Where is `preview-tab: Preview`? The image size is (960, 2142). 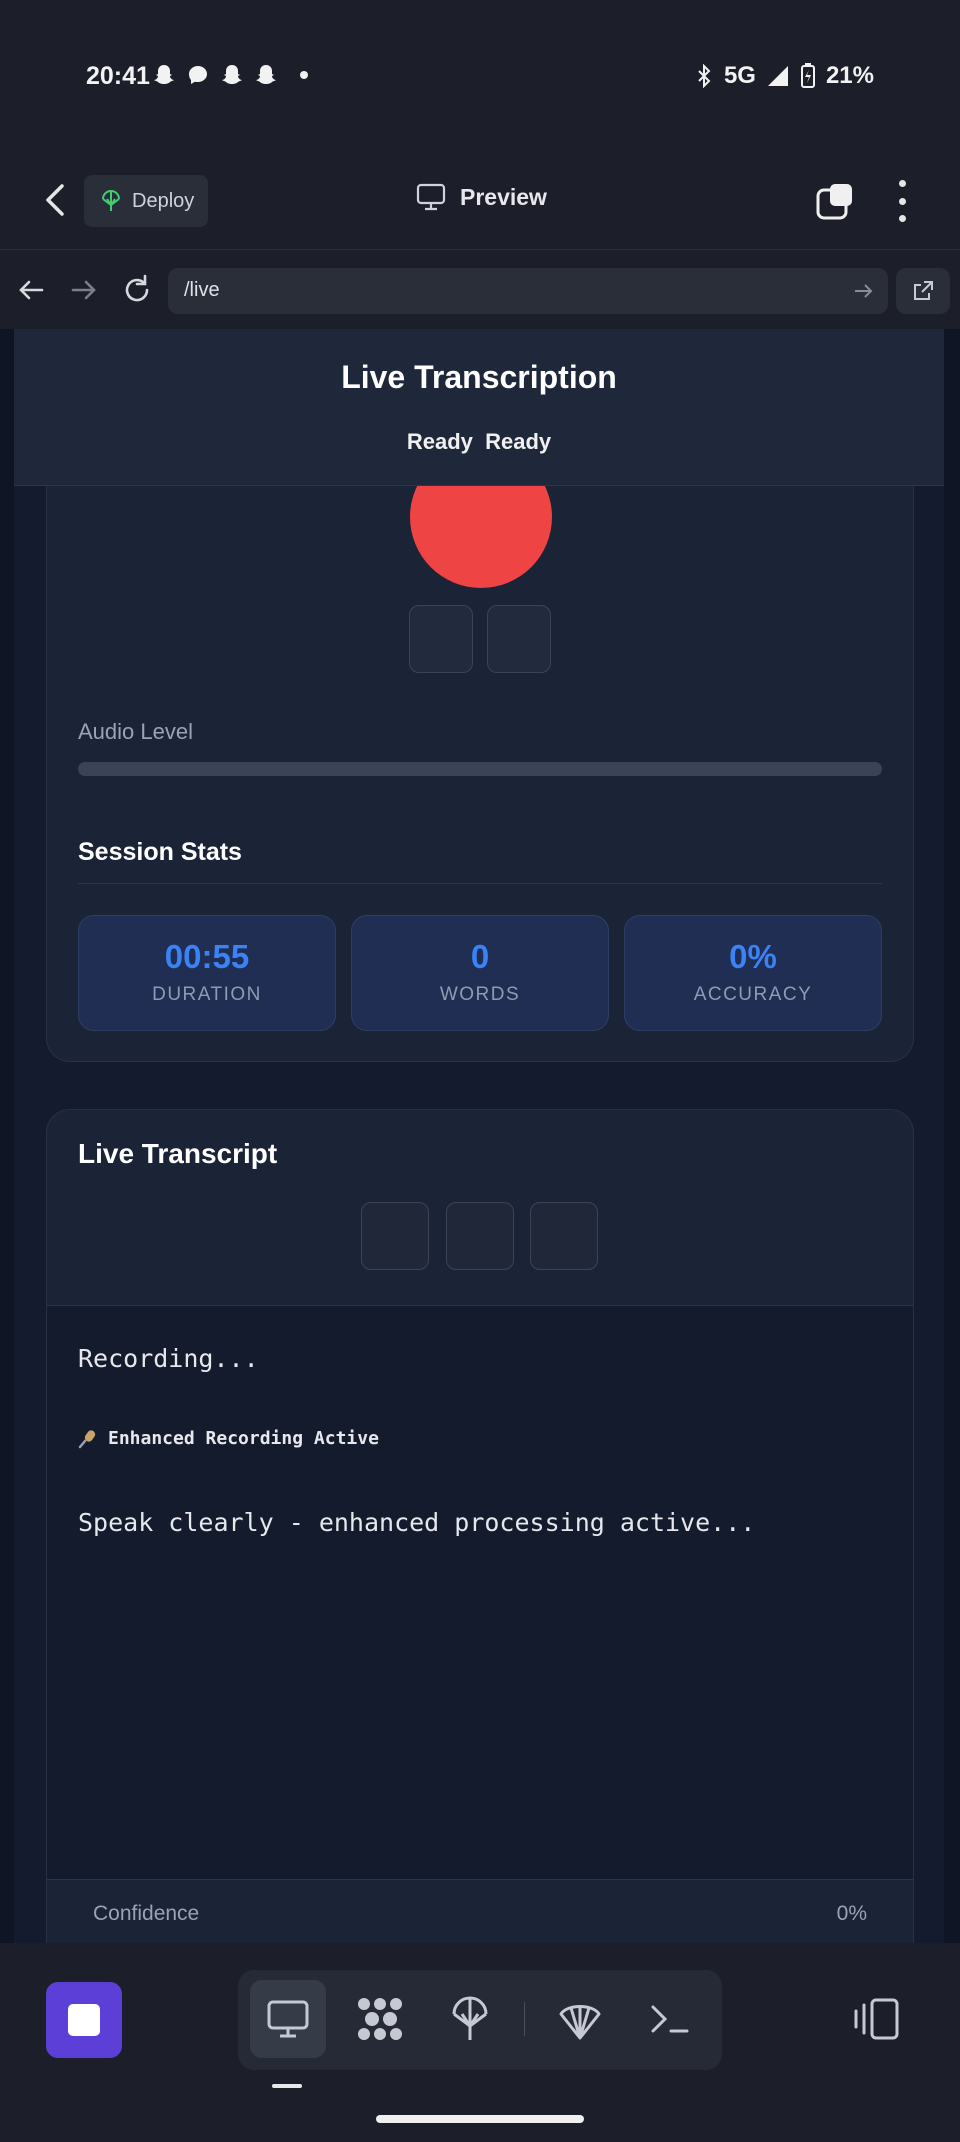
preview-tab: Preview is located at coordinates (481, 197).